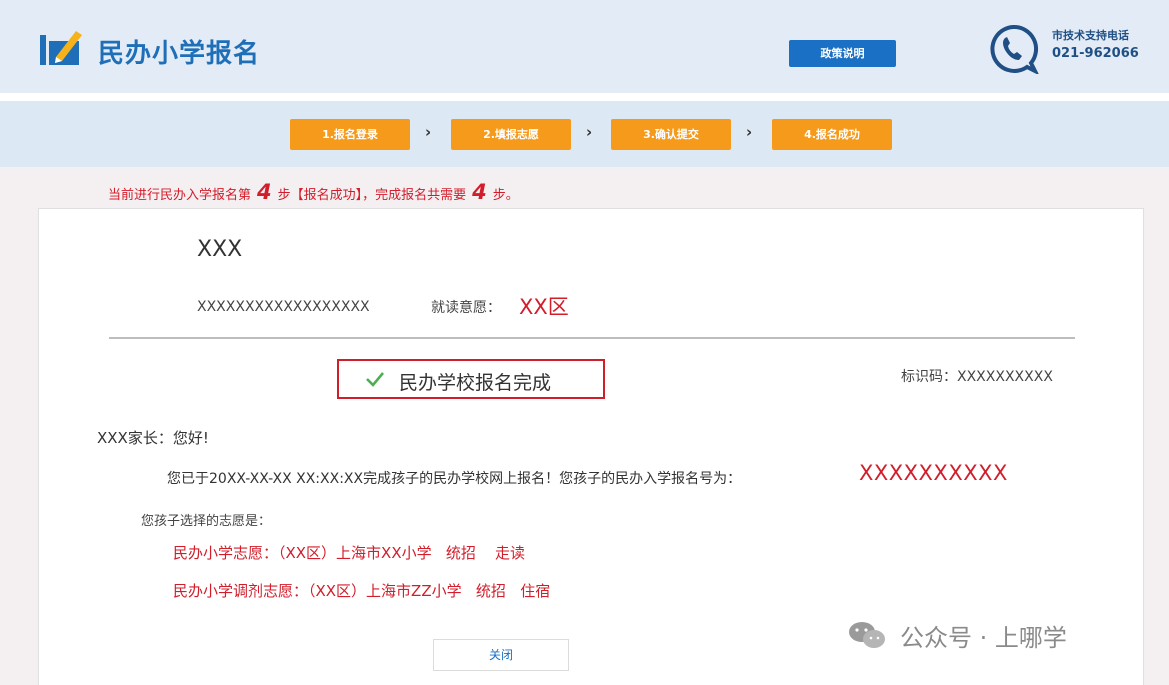 This screenshot has width=1169, height=685. Describe the element at coordinates (933, 473) in the screenshot. I see `registration-number: XXXXXXXXXX` at that location.